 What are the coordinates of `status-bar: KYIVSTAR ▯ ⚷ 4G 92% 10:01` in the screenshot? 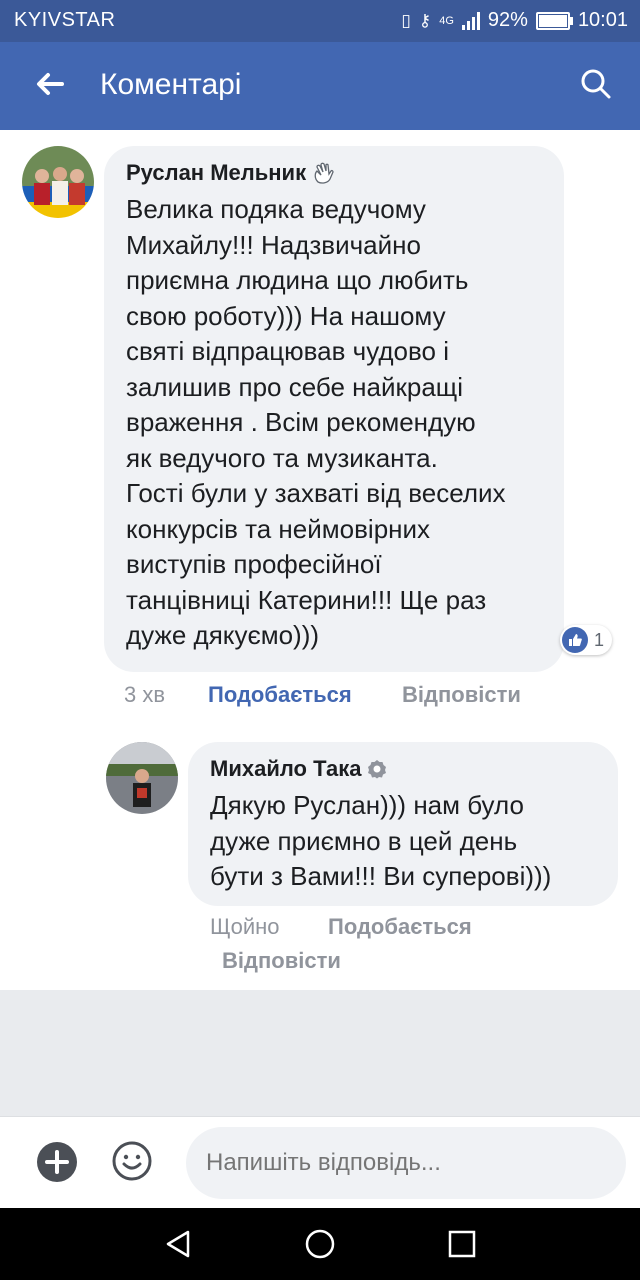 It's located at (320, 21).